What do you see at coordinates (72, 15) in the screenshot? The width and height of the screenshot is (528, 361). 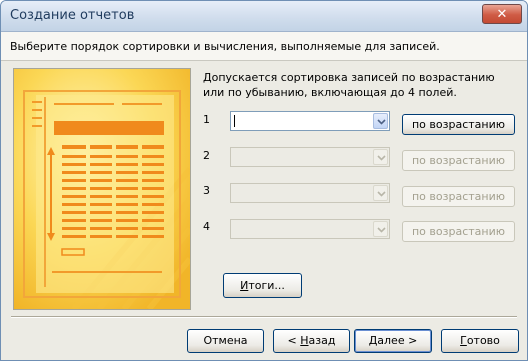 I see `window-title: Создание отчетов` at bounding box center [72, 15].